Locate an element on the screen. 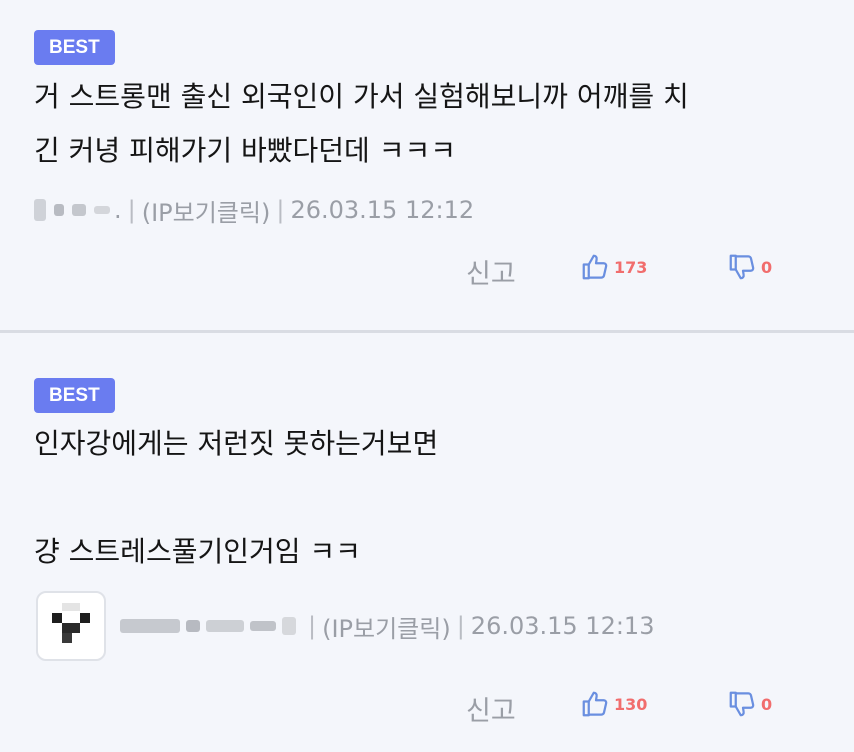  author-name-blurred is located at coordinates (211, 626).